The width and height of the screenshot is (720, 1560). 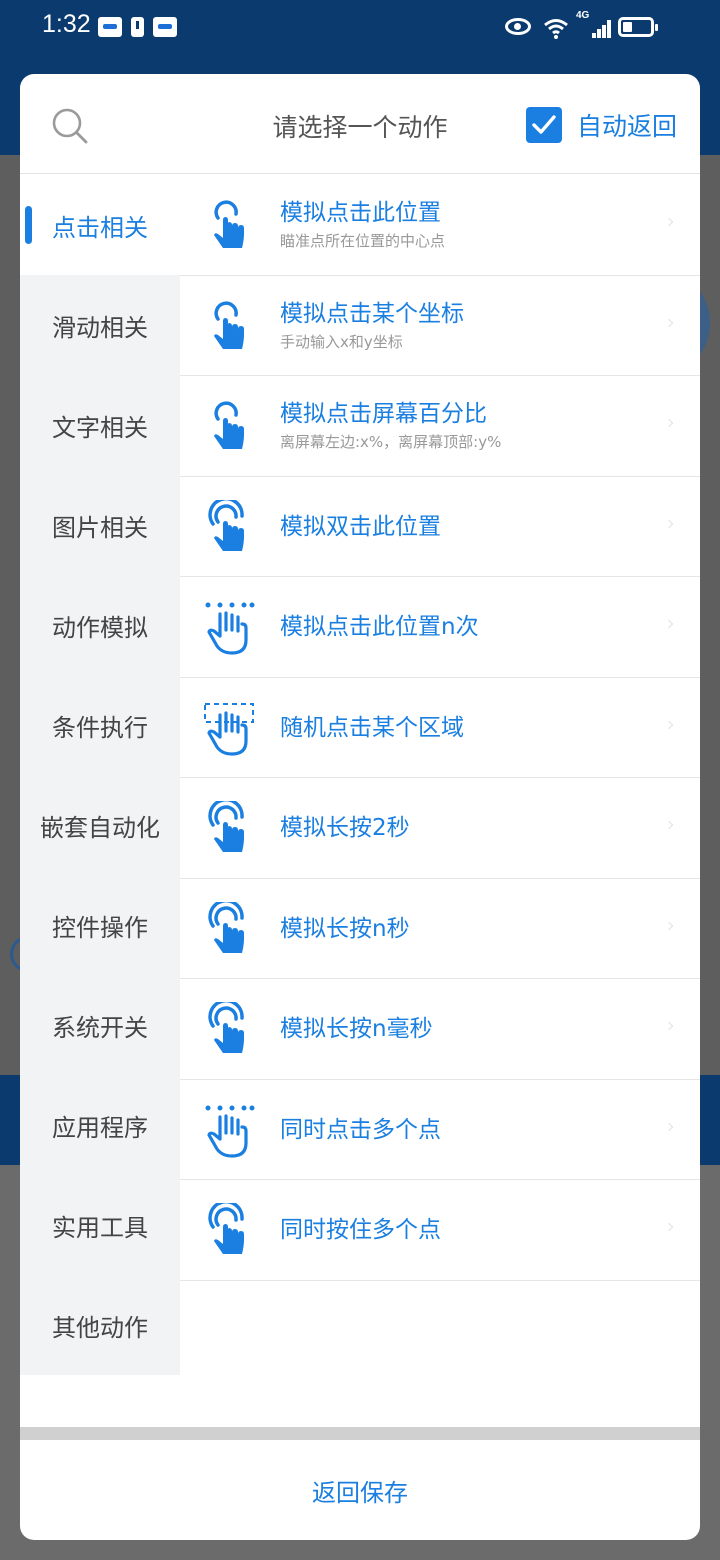 What do you see at coordinates (360, 213) in the screenshot?
I see `action-title: 模拟点击此位置` at bounding box center [360, 213].